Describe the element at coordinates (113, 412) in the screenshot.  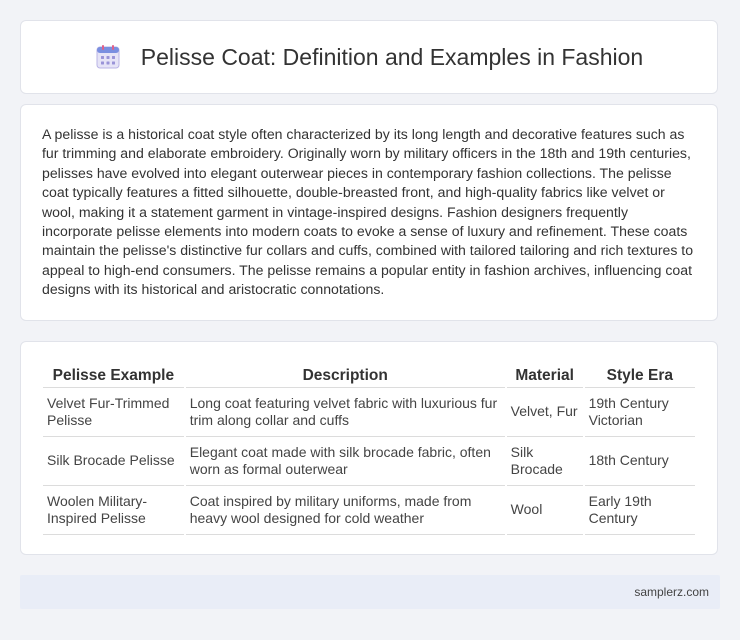
I see `table-cell: Velvet Fur-Trimmed Pelisse` at that location.